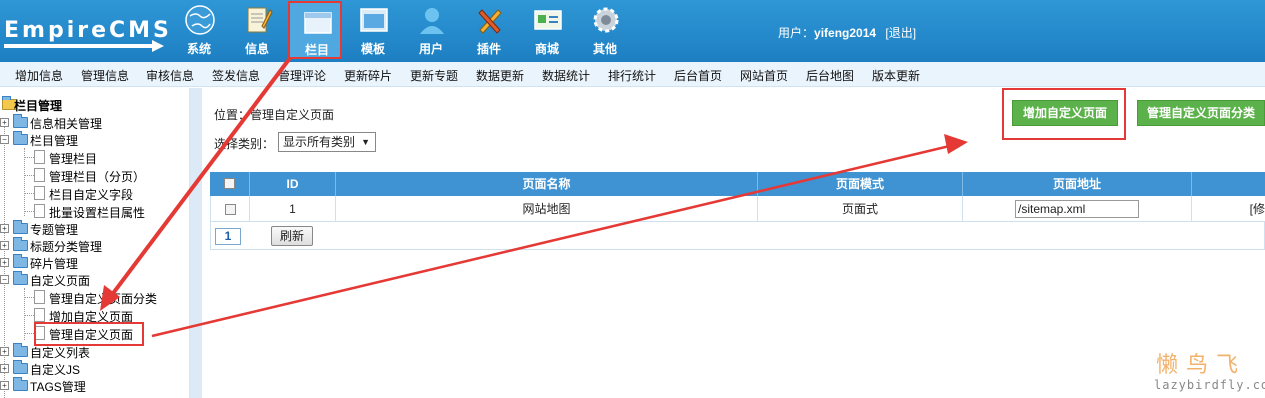 This screenshot has width=1265, height=398. I want to click on menu-version-update: 版本更新, so click(896, 75).